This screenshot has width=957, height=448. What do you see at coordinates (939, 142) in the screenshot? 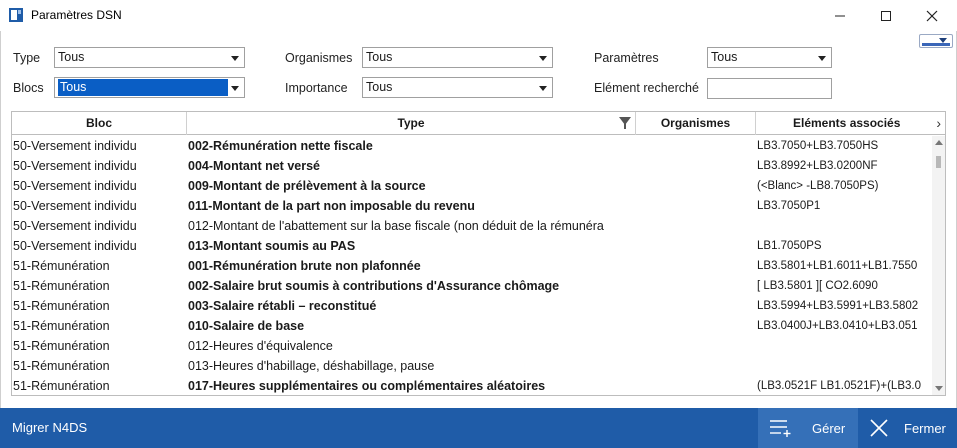
I see `scroll-up-icon` at bounding box center [939, 142].